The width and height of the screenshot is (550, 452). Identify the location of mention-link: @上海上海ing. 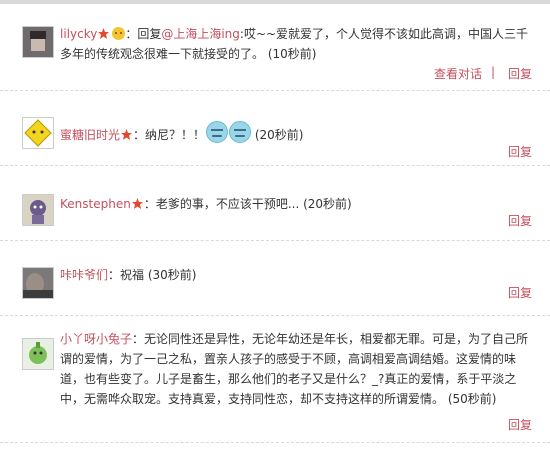
(200, 34).